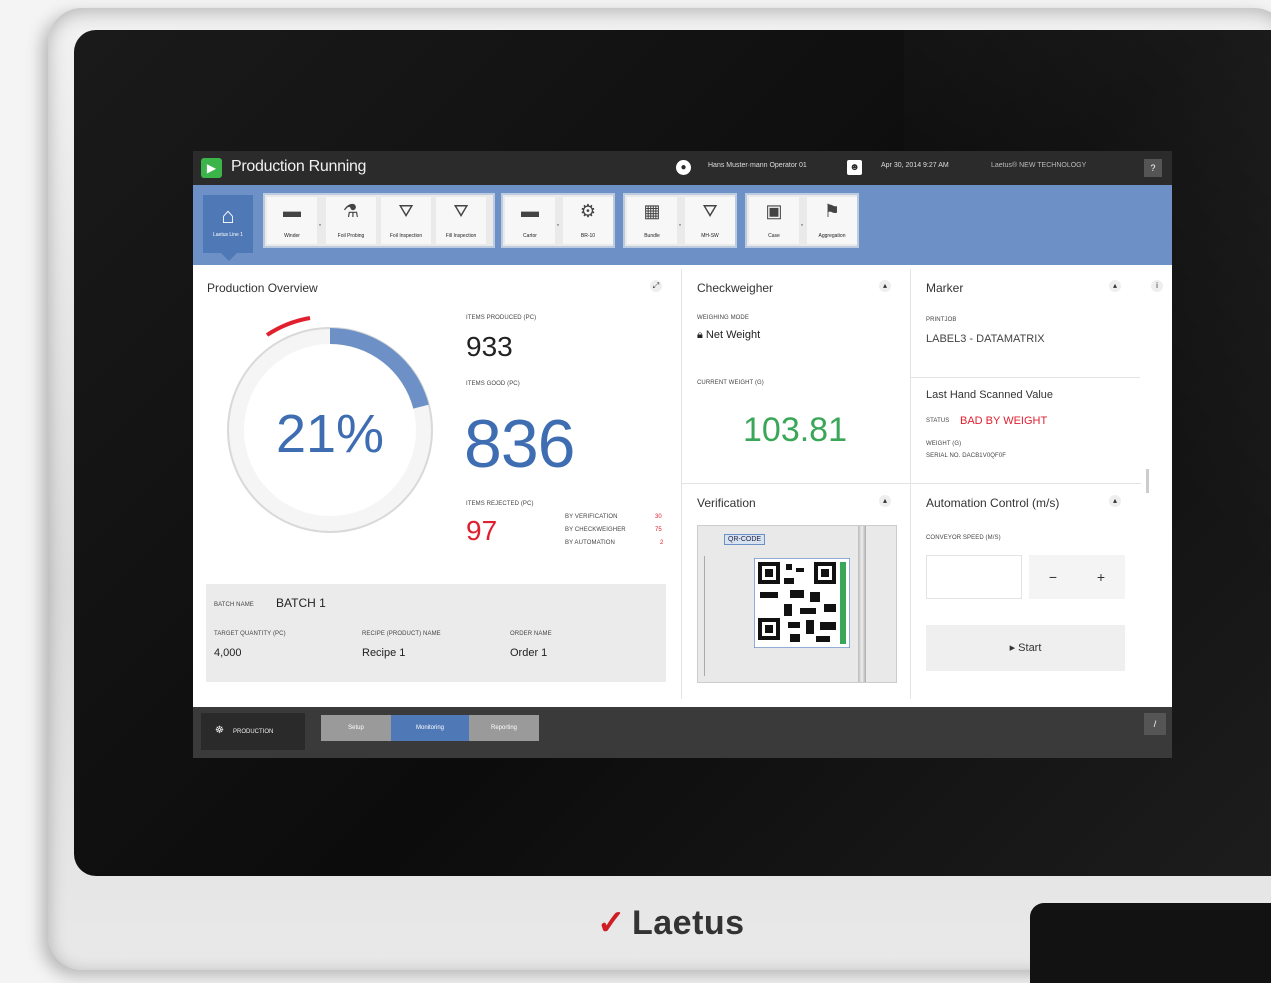 This screenshot has width=1271, height=983. What do you see at coordinates (735, 288) in the screenshot?
I see `checkweigher-title: Checkweigher` at bounding box center [735, 288].